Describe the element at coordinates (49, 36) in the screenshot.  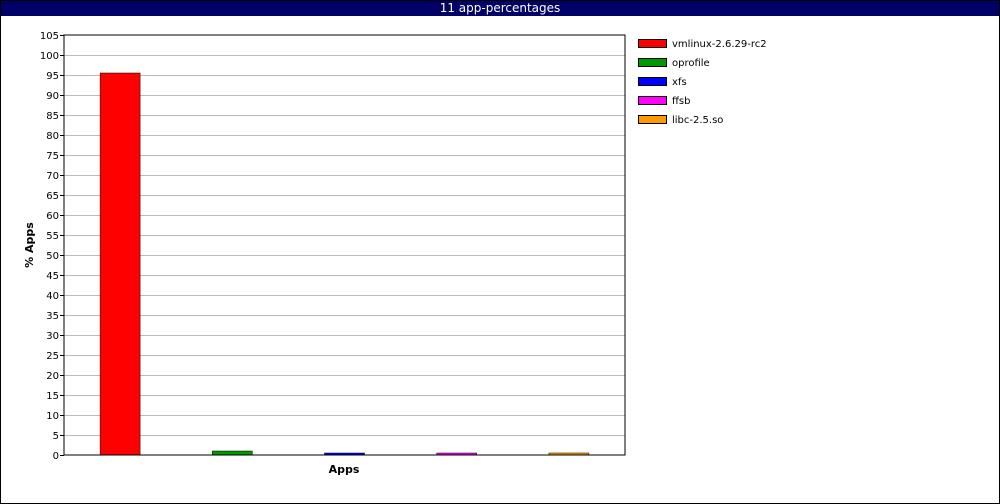
I see `y-tick-label: 105` at that location.